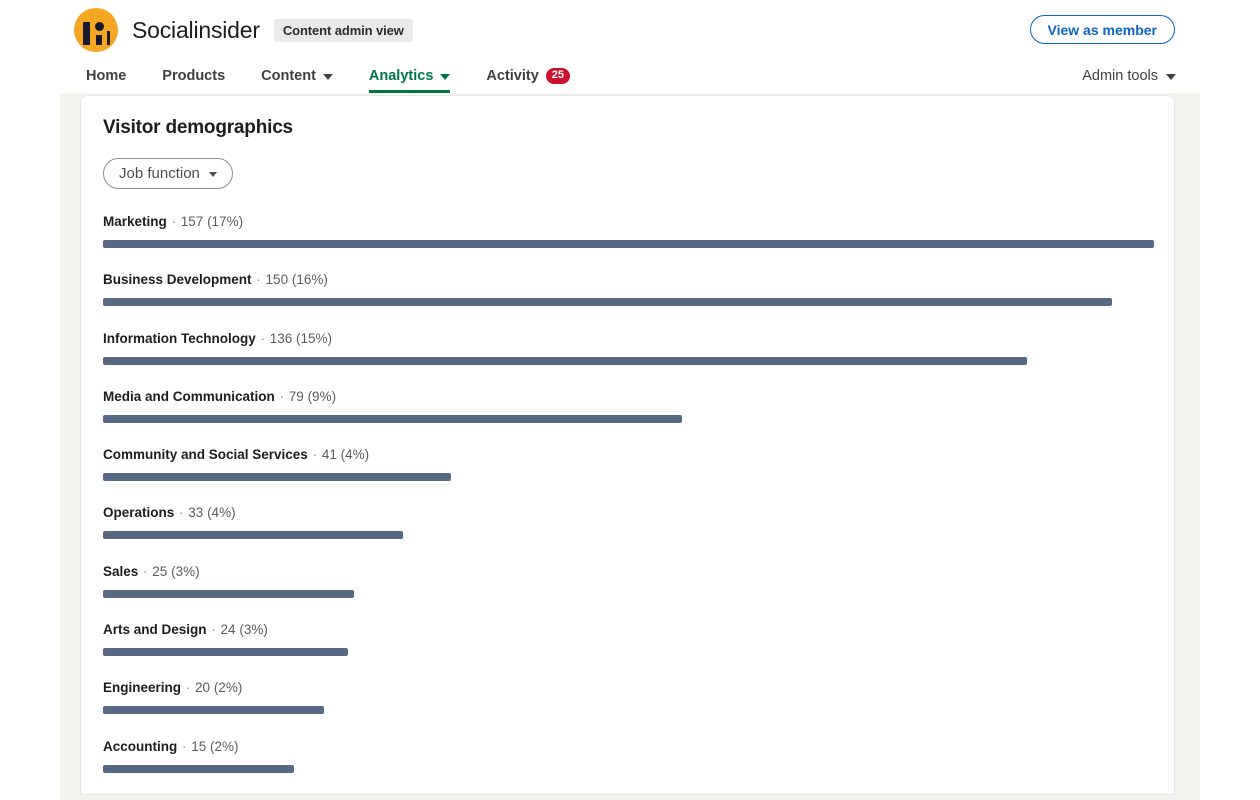 The image size is (1260, 800). I want to click on demographic-row: Marketing · 157 (17%), so click(628, 243).